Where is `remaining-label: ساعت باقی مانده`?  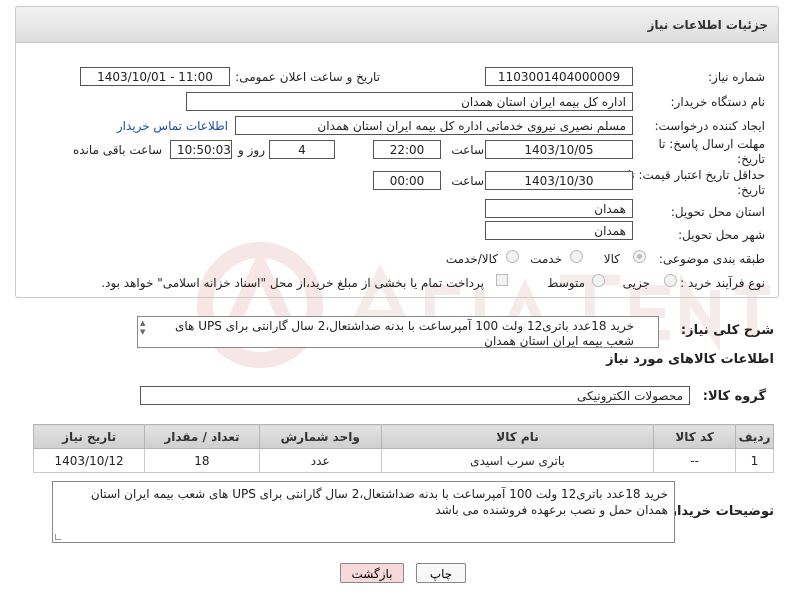 remaining-label: ساعت باقی مانده is located at coordinates (117, 150).